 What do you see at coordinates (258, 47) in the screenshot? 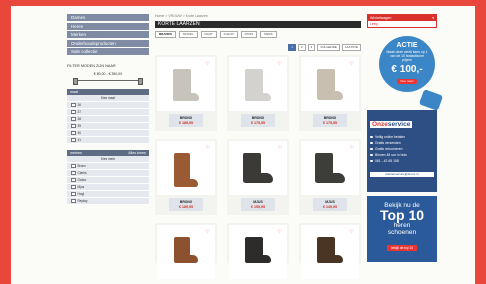
I see `pagination: 1 2 3 VOLGENDE LAATSTE` at bounding box center [258, 47].